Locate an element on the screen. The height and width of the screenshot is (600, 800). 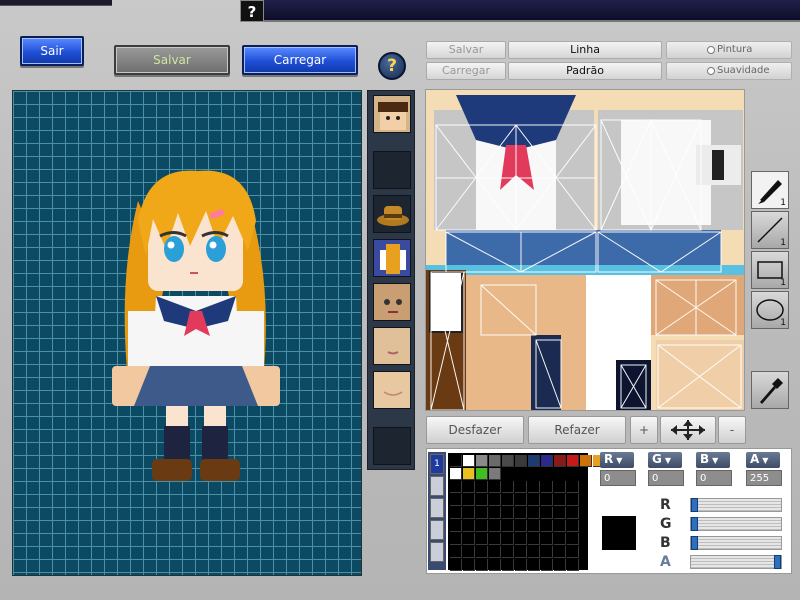
part-slot-hat is located at coordinates (392, 214).